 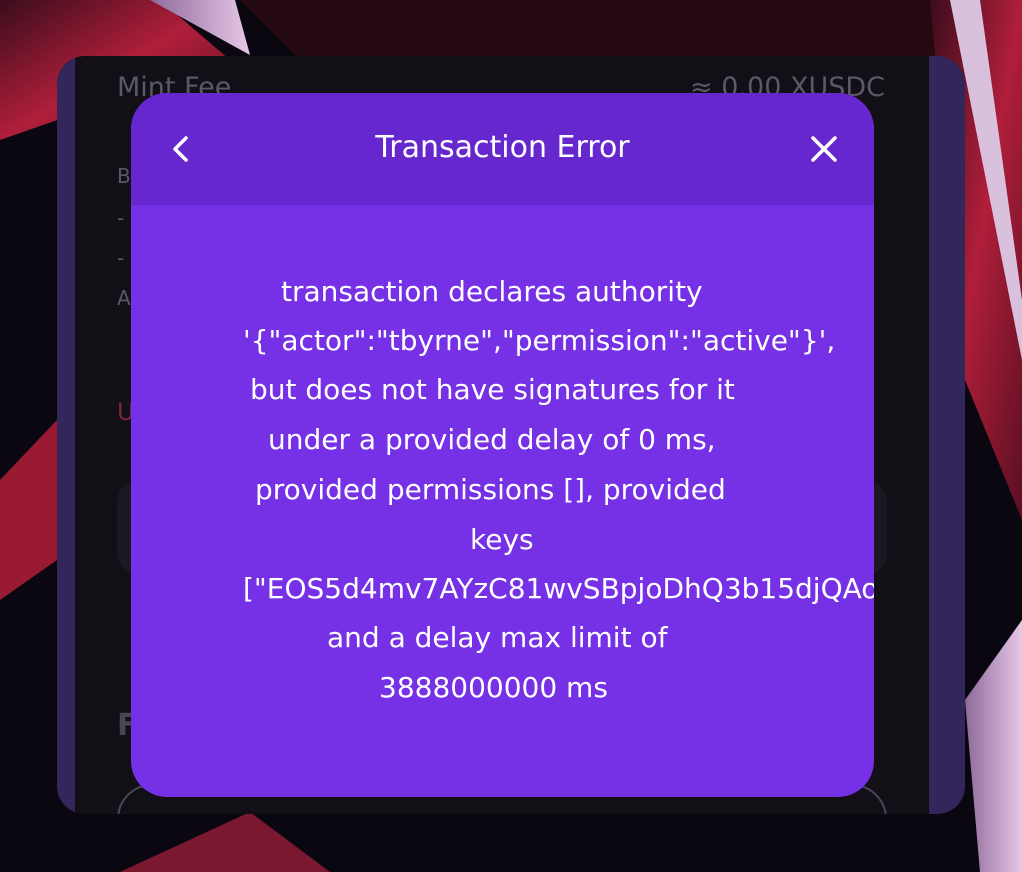 I want to click on error-line: keys, so click(x=502, y=539).